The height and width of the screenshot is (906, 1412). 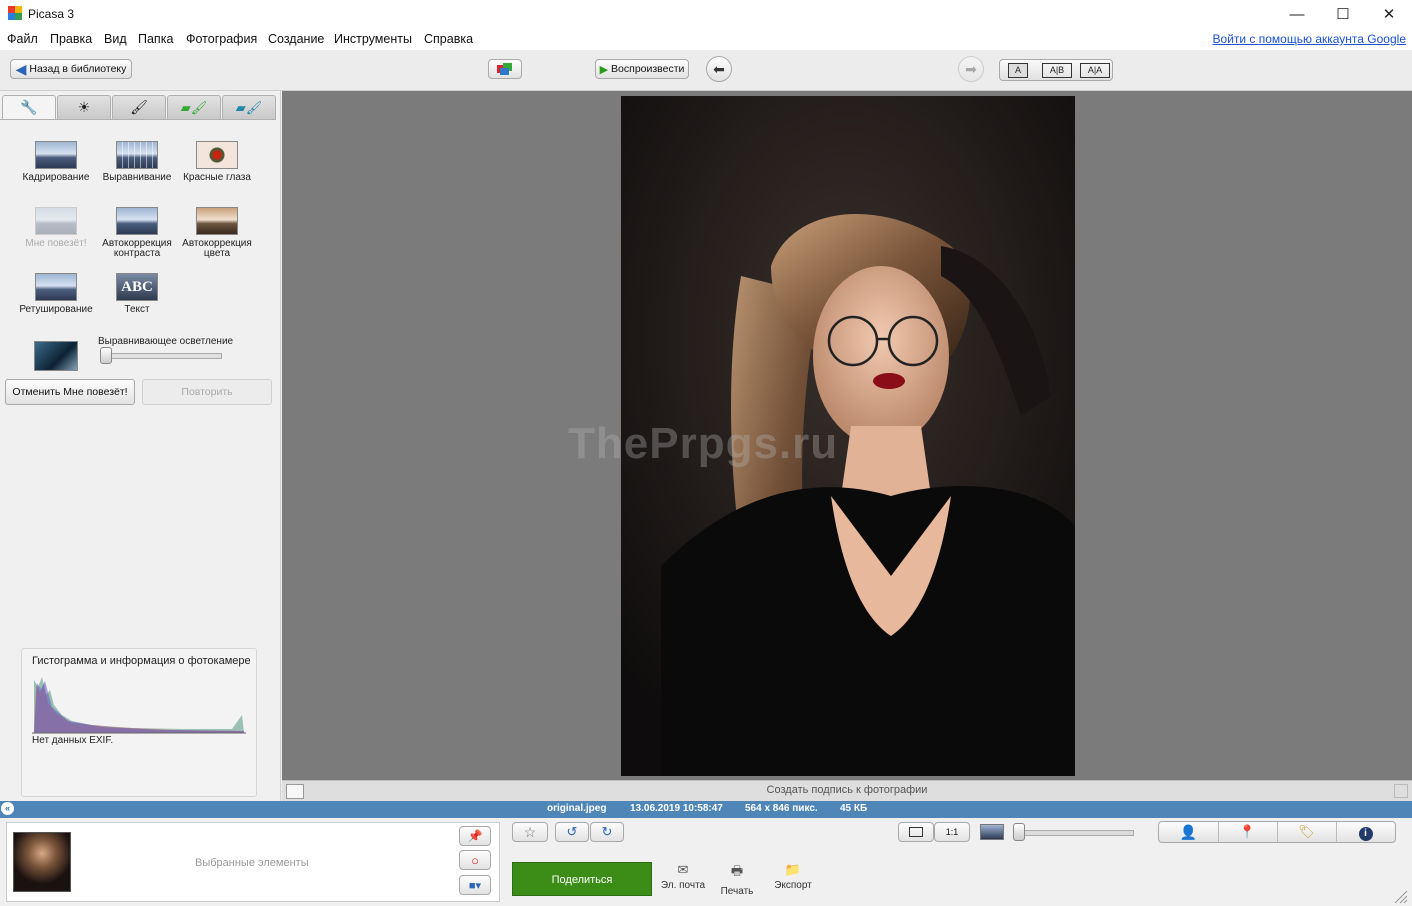 What do you see at coordinates (106, 355) in the screenshot?
I see `fill-light-slider` at bounding box center [106, 355].